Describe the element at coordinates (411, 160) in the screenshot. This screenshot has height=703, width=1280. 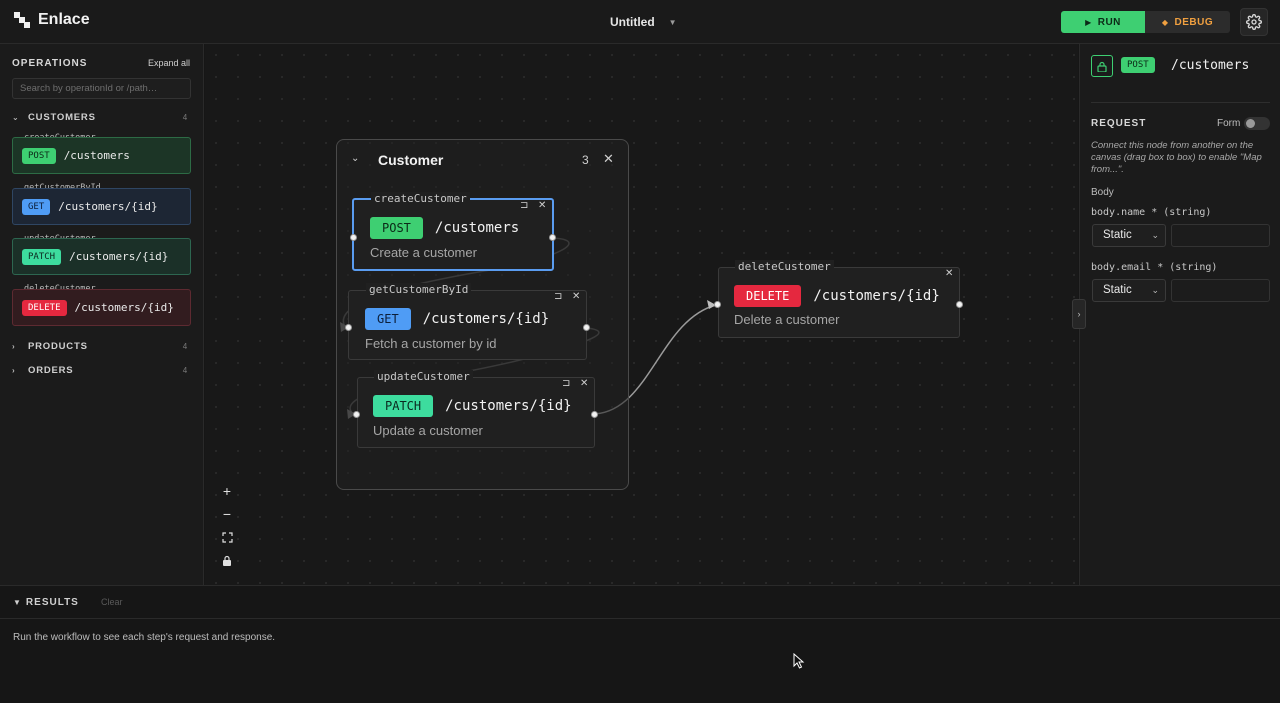
I see `group-title: Customer` at that location.